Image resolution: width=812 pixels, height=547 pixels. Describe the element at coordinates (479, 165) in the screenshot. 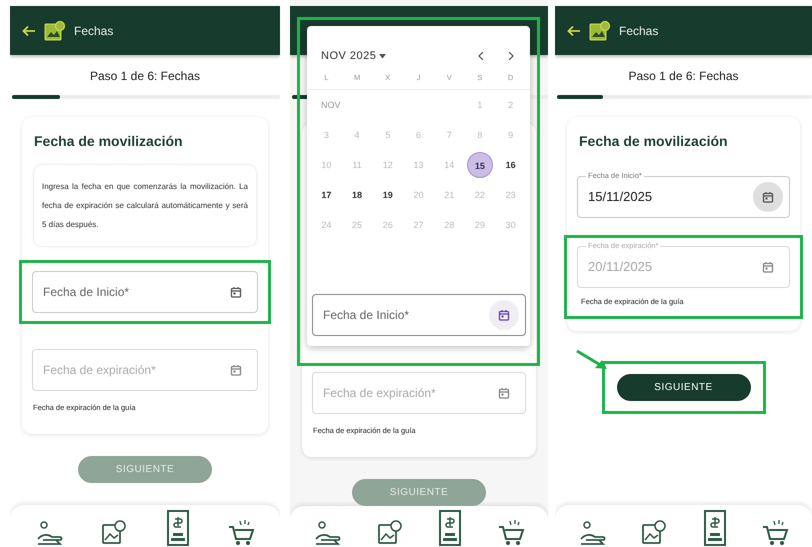

I see `calendar-day: 15` at that location.